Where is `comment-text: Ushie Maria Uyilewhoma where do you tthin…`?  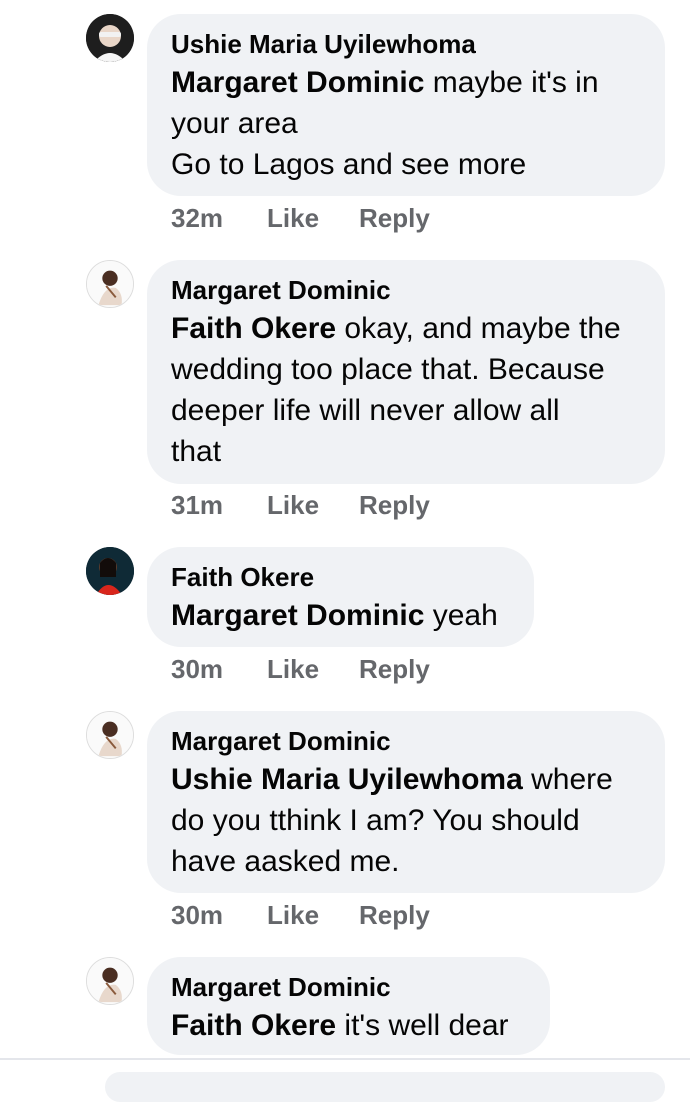
comment-text: Ushie Maria Uyilewhoma where do you tthin… is located at coordinates (392, 820).